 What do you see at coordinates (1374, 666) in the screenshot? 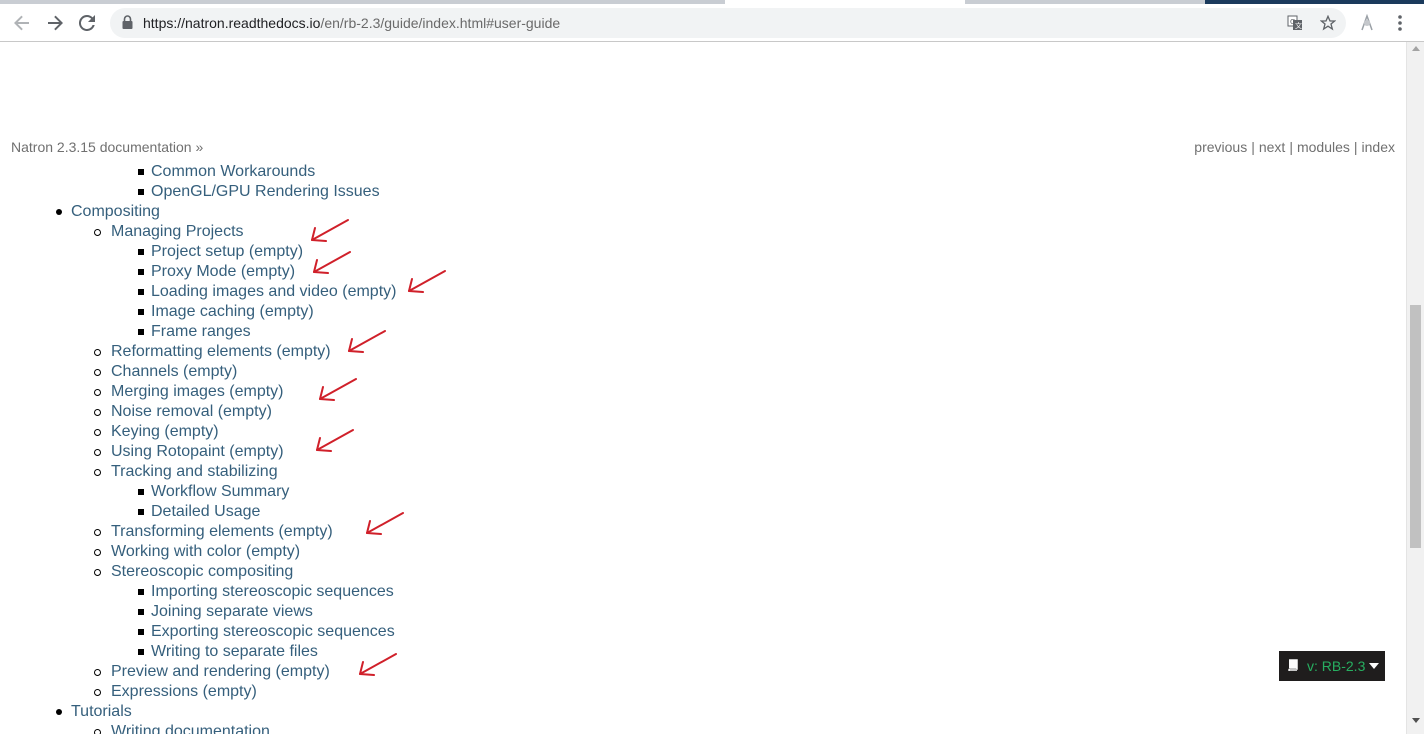
I see `caret-down-icon` at bounding box center [1374, 666].